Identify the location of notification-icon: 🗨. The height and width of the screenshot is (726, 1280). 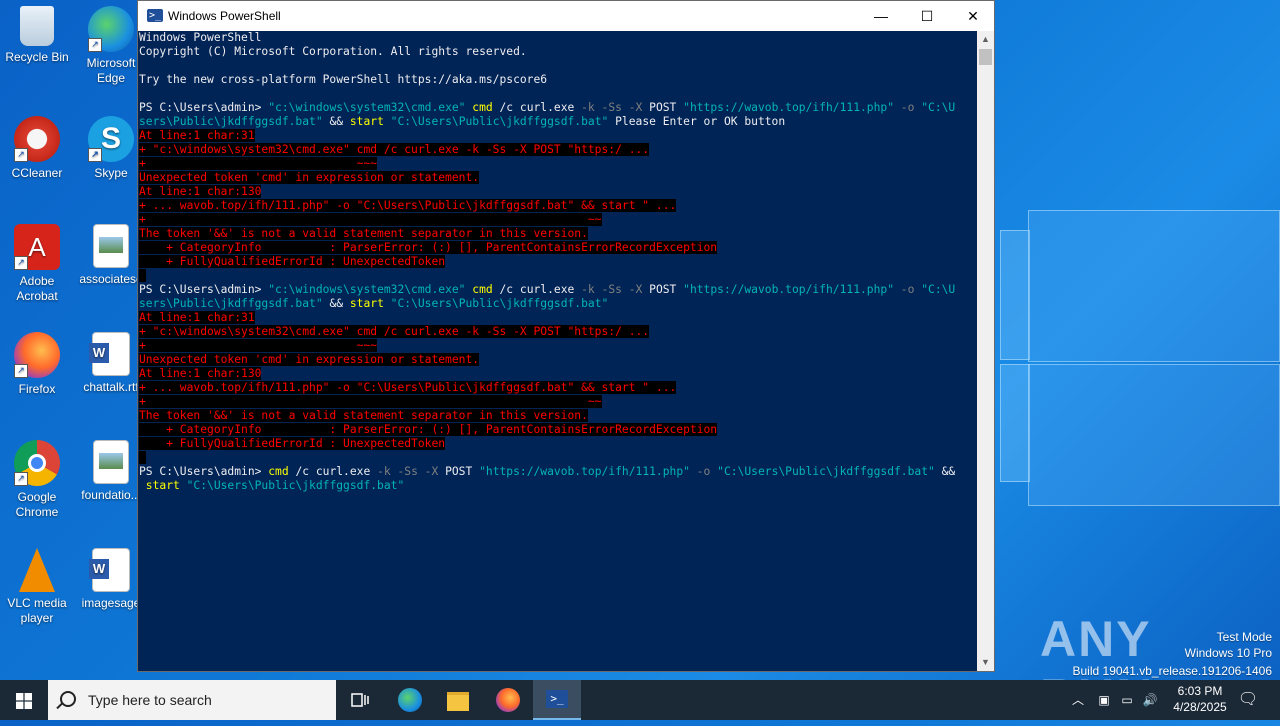
(1248, 700).